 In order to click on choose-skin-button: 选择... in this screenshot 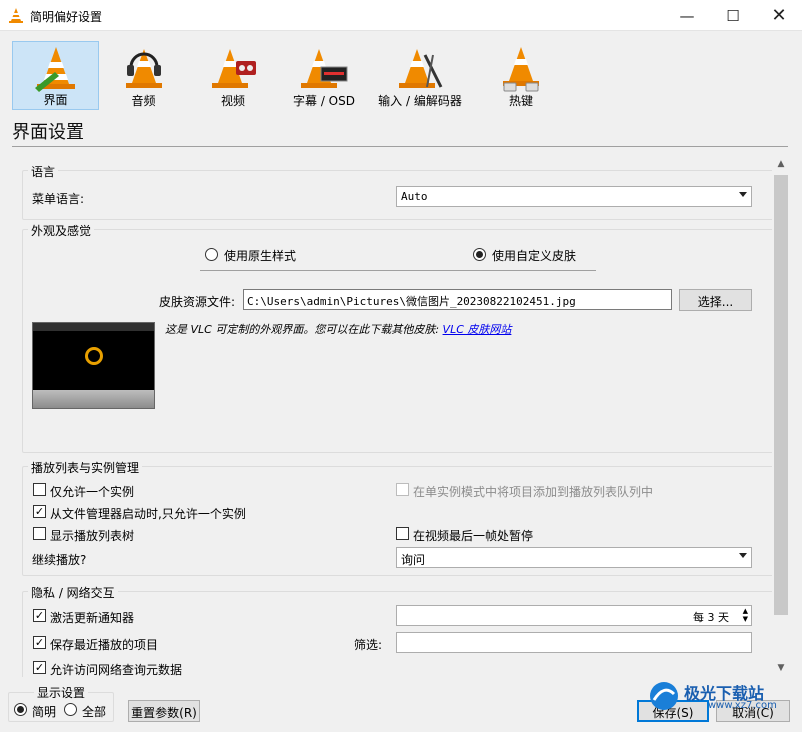, I will do `click(715, 300)`.